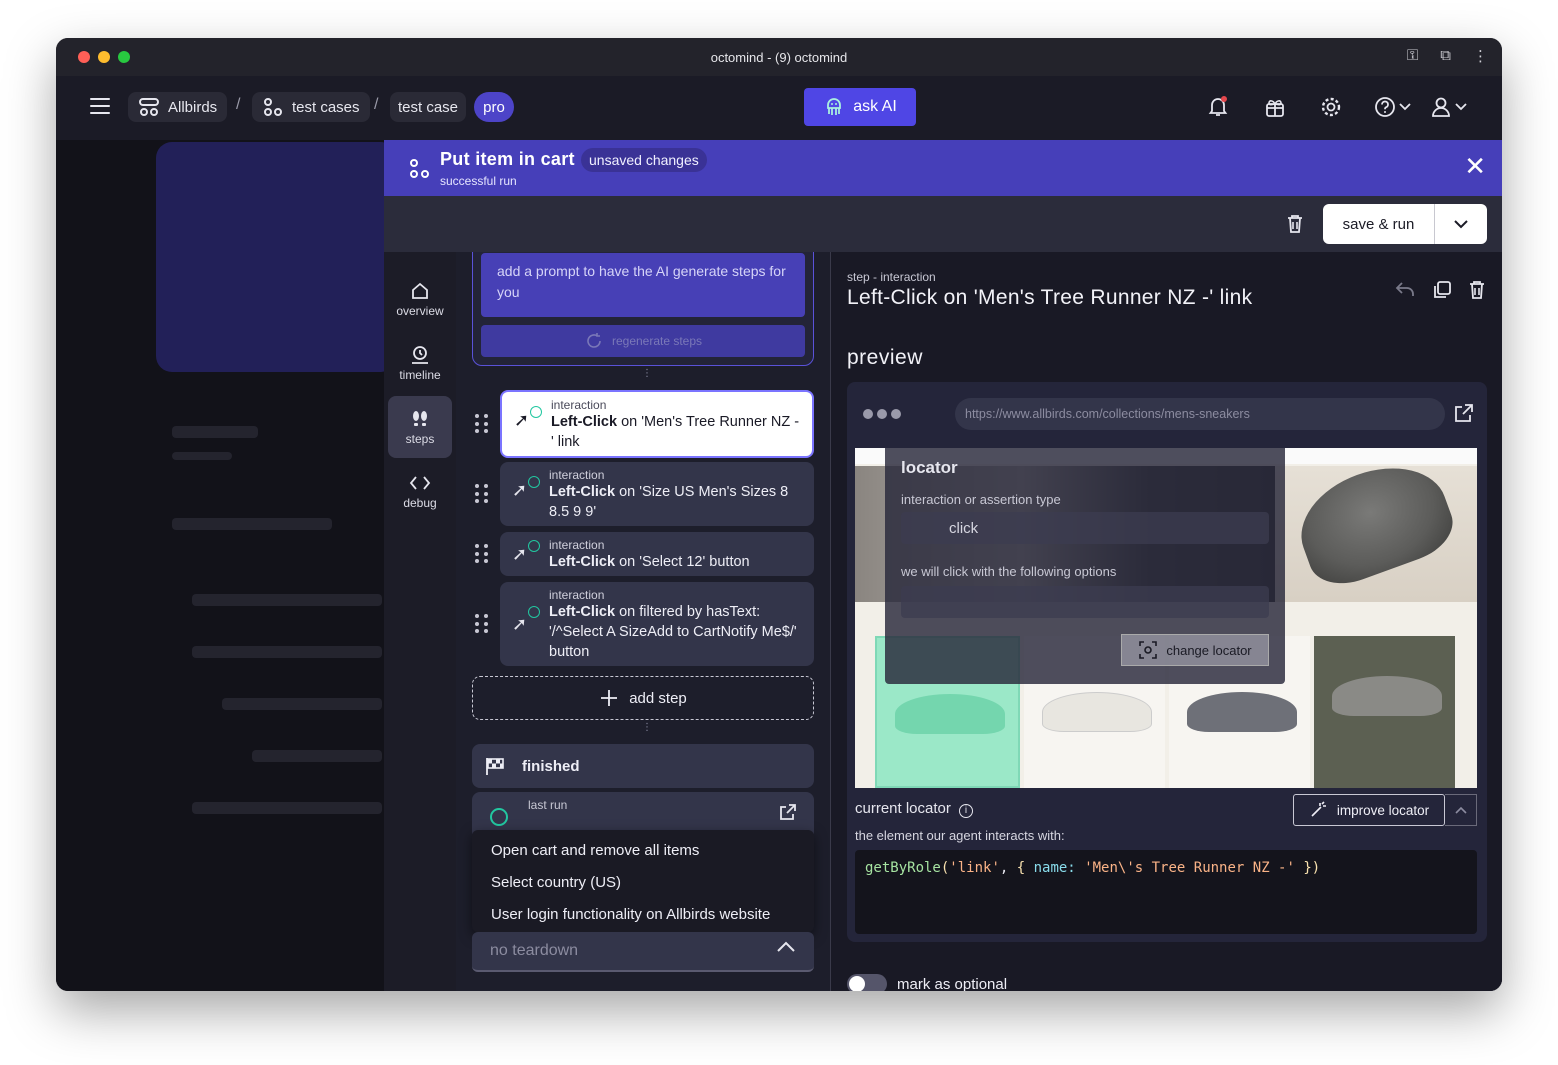 Image resolution: width=1558 pixels, height=1065 pixels. What do you see at coordinates (124, 57) in the screenshot?
I see `zoom-window-button` at bounding box center [124, 57].